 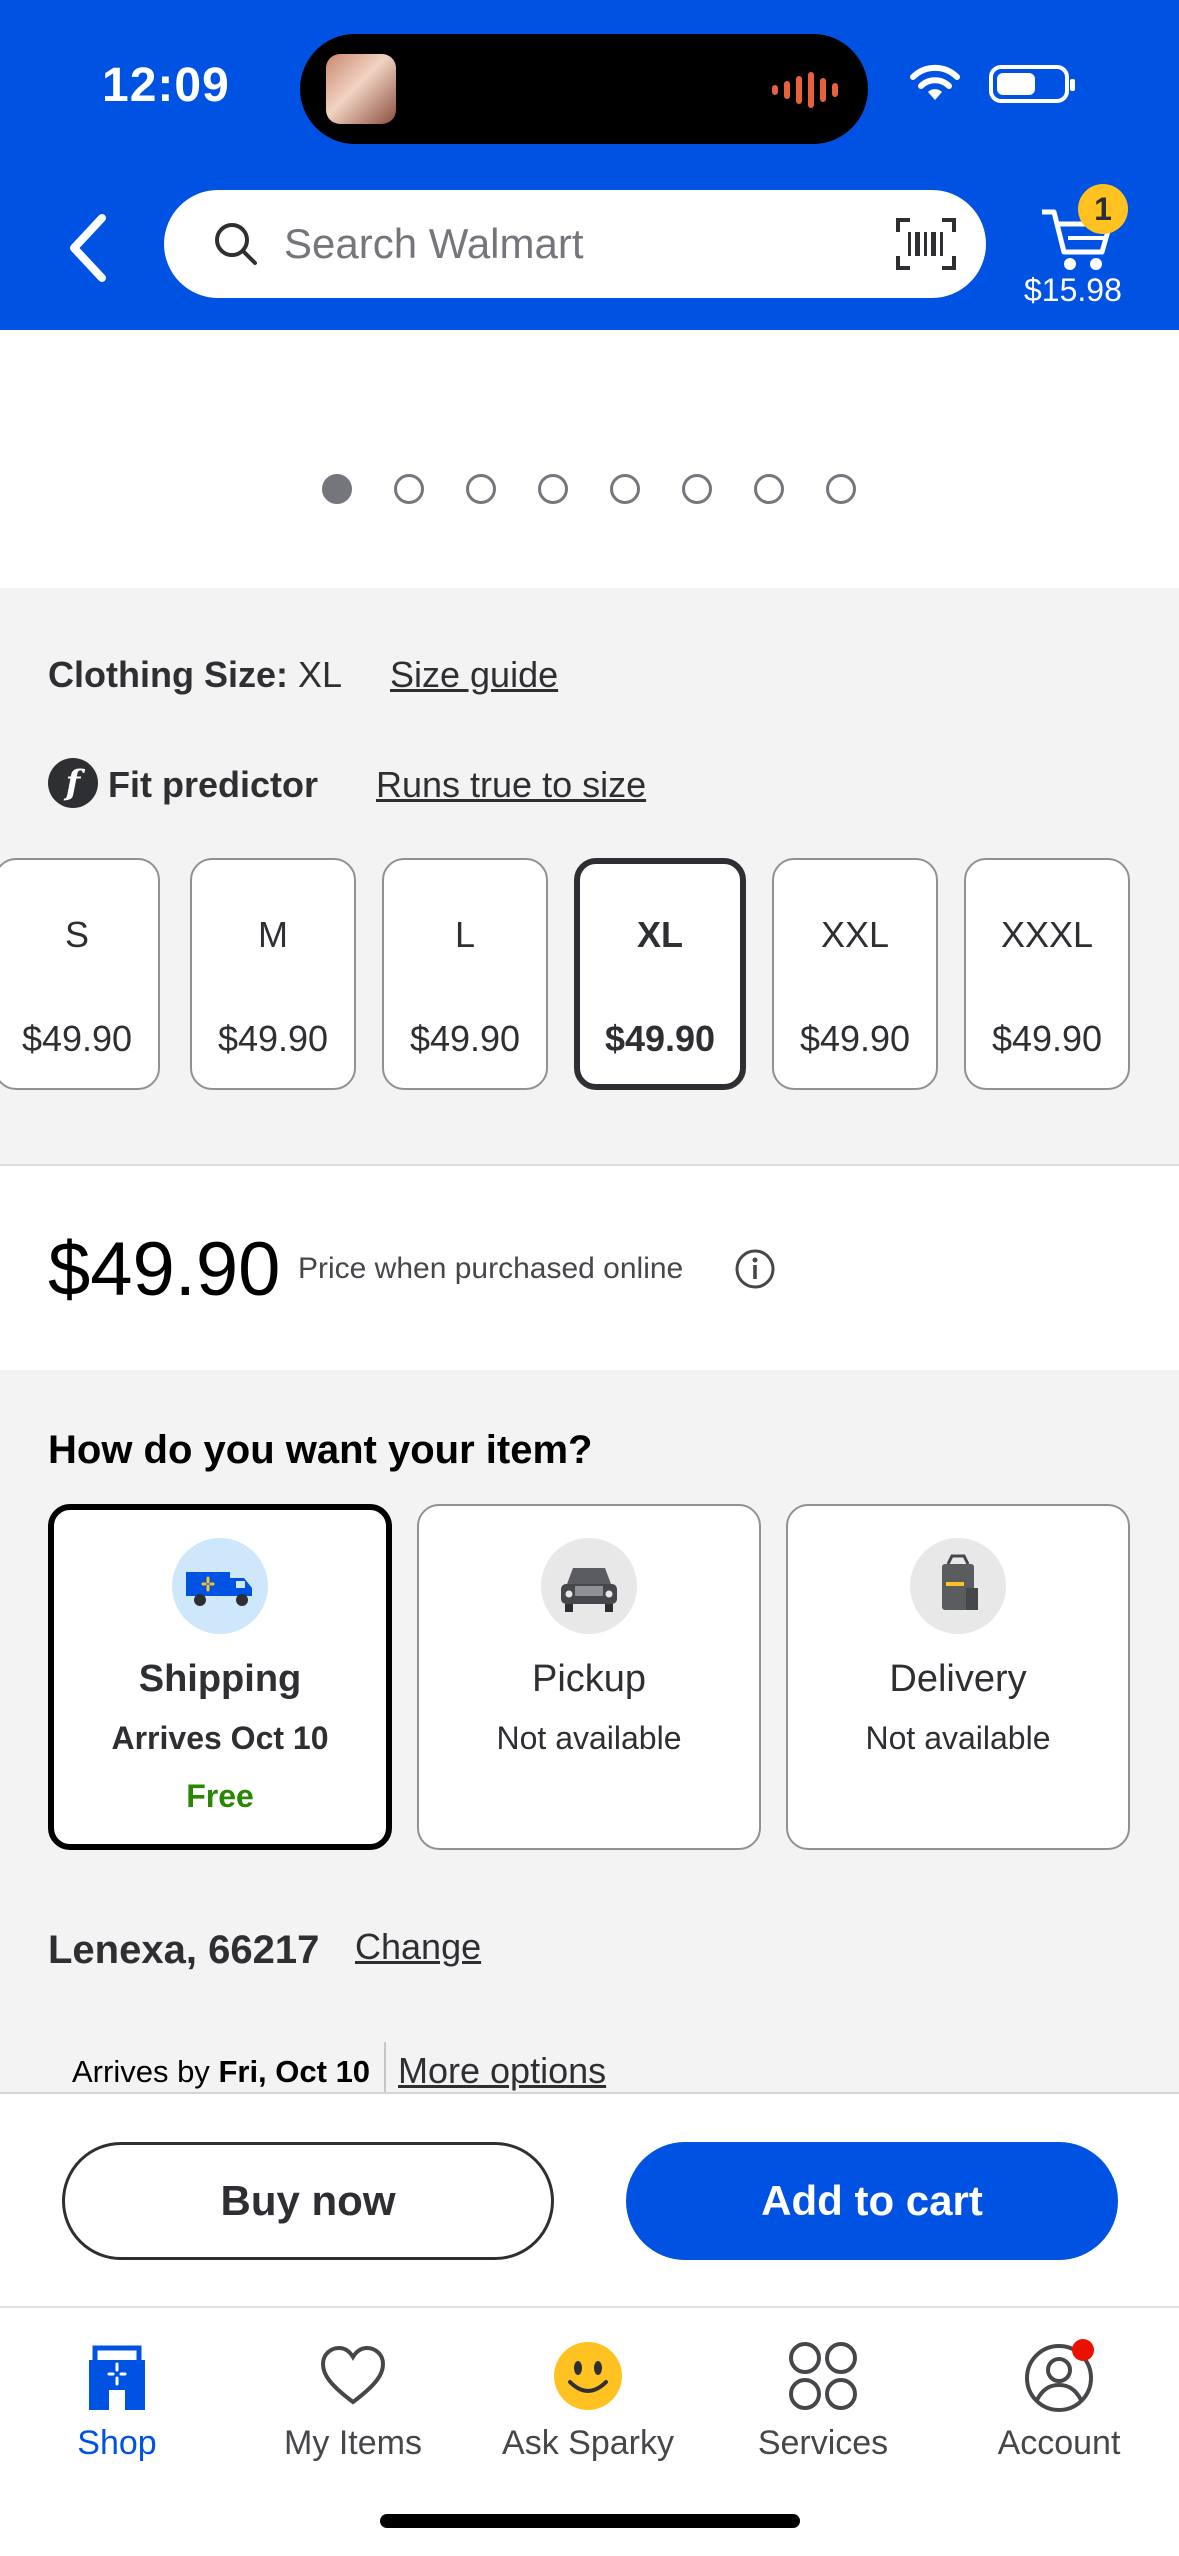 I want to click on size-option-label: XXXL, so click(x=1047, y=934).